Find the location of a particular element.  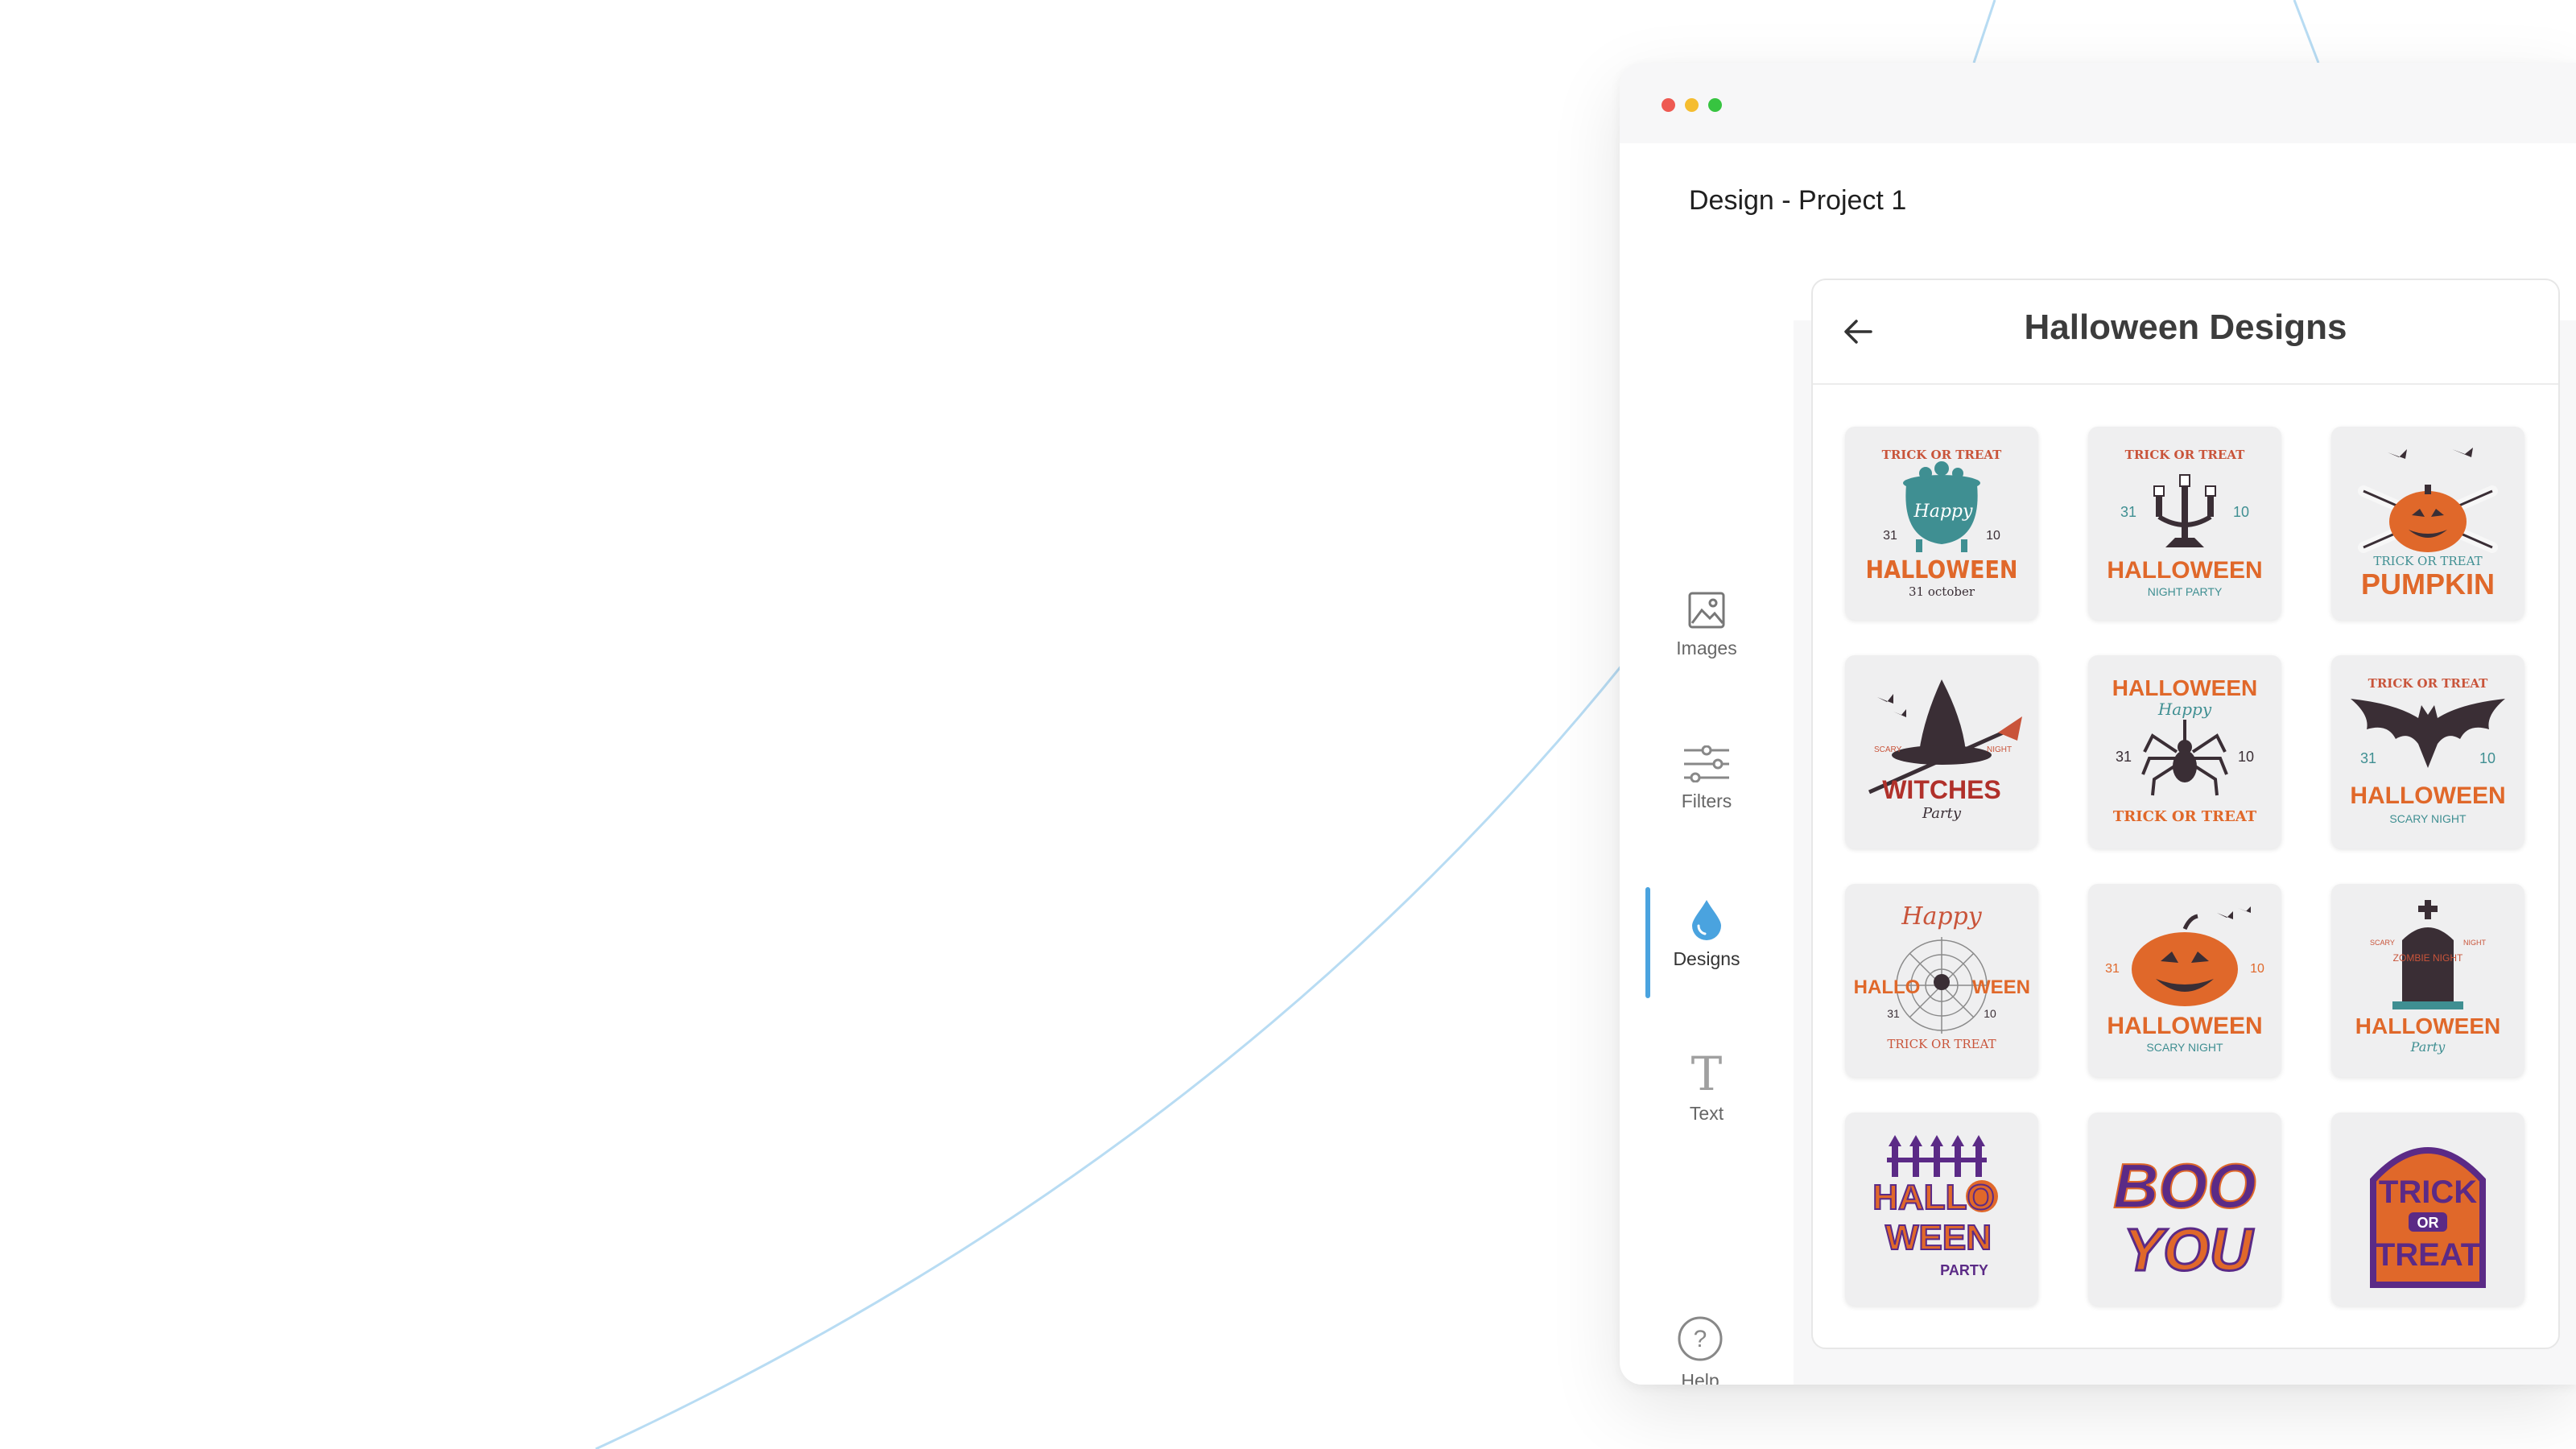

design-tile: 31 10 HALLOWEEN SCARY NIGHT is located at coordinates (2184, 980).